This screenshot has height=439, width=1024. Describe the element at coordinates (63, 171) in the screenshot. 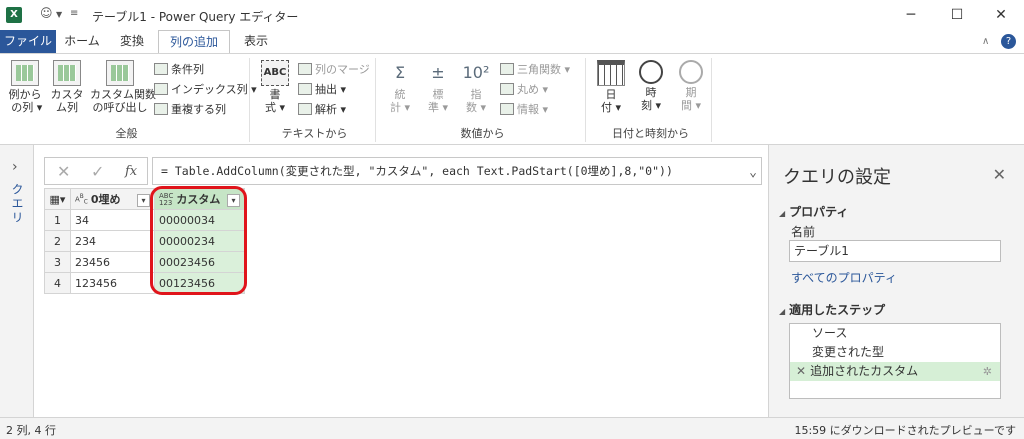

I see `formula-cancel-icon: ✕` at that location.